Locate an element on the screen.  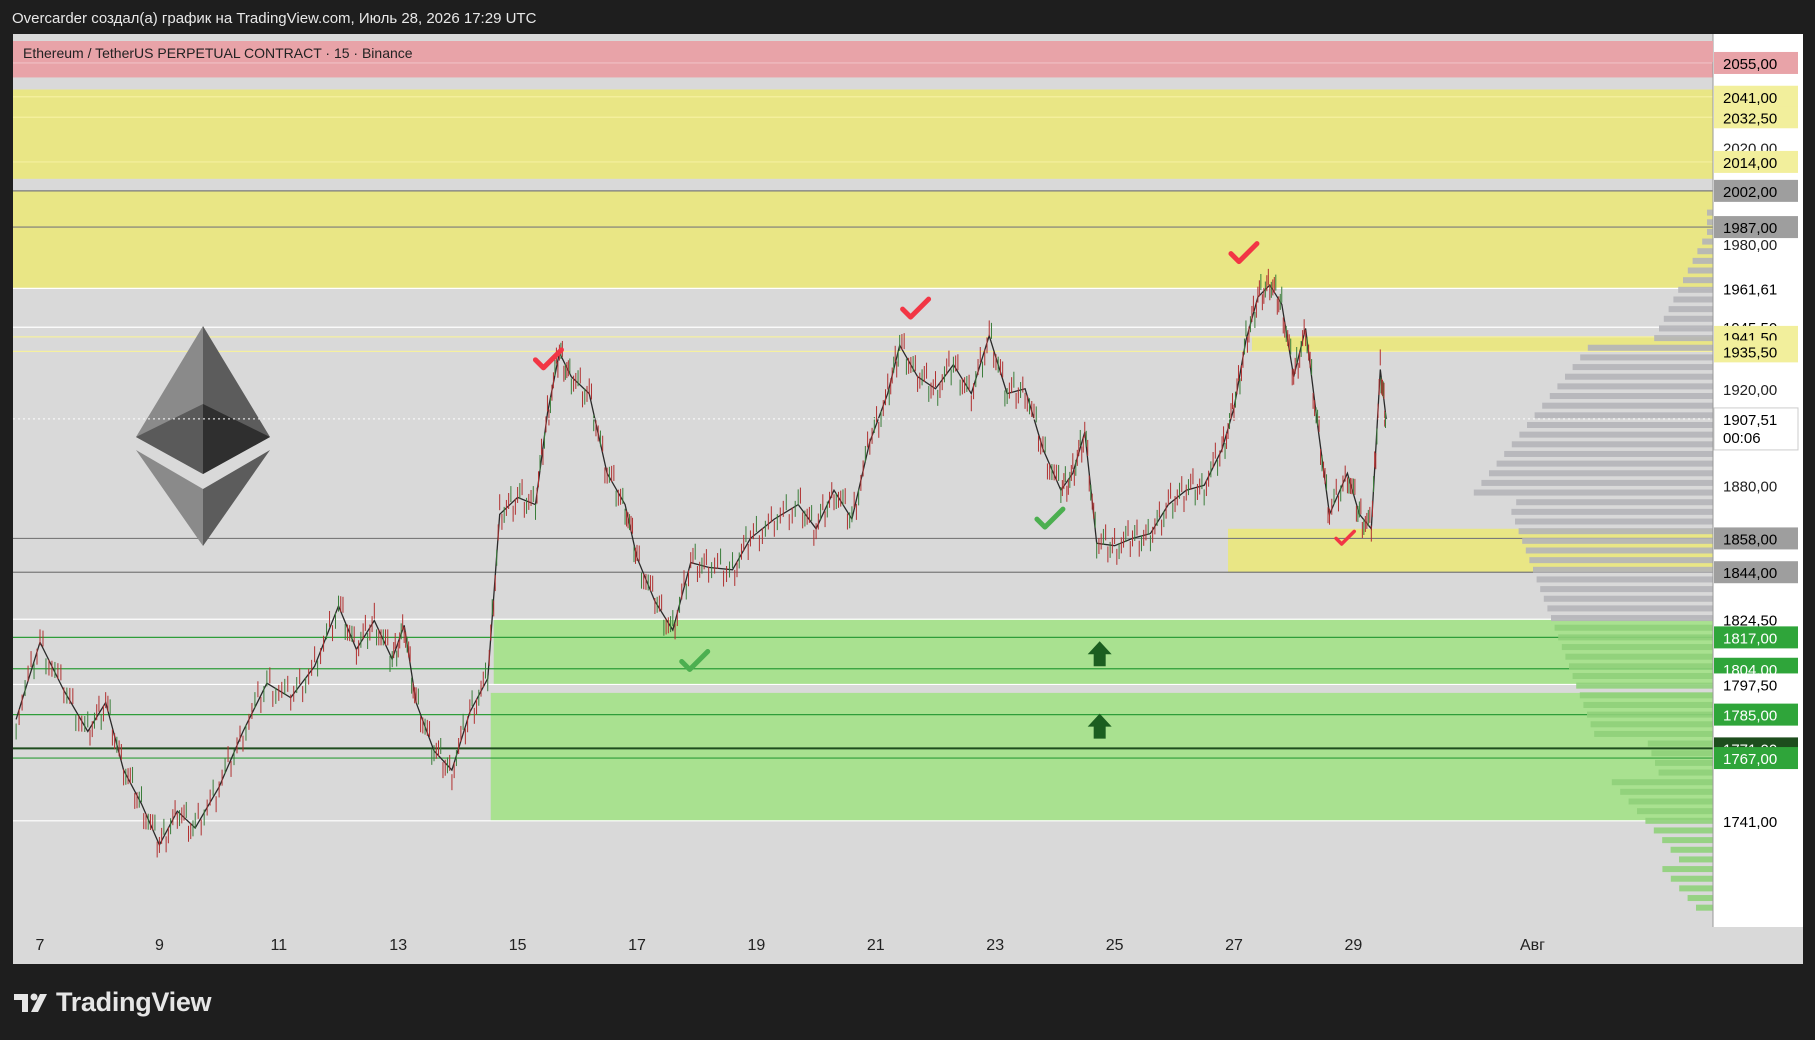
x-tick-label: 19 is located at coordinates (757, 945).